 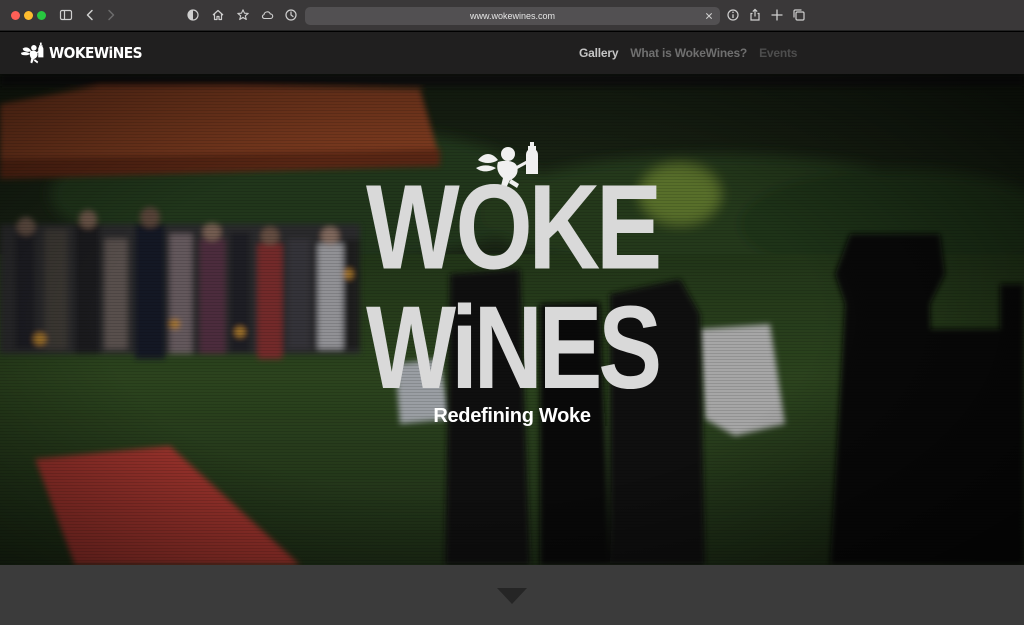 I want to click on forward-icon, so click(x=111, y=15).